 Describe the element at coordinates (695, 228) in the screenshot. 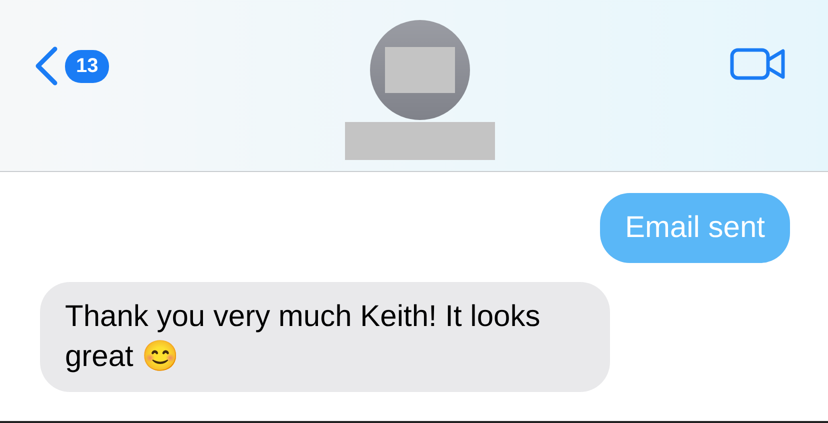

I see `message-bubble: Email sent` at that location.